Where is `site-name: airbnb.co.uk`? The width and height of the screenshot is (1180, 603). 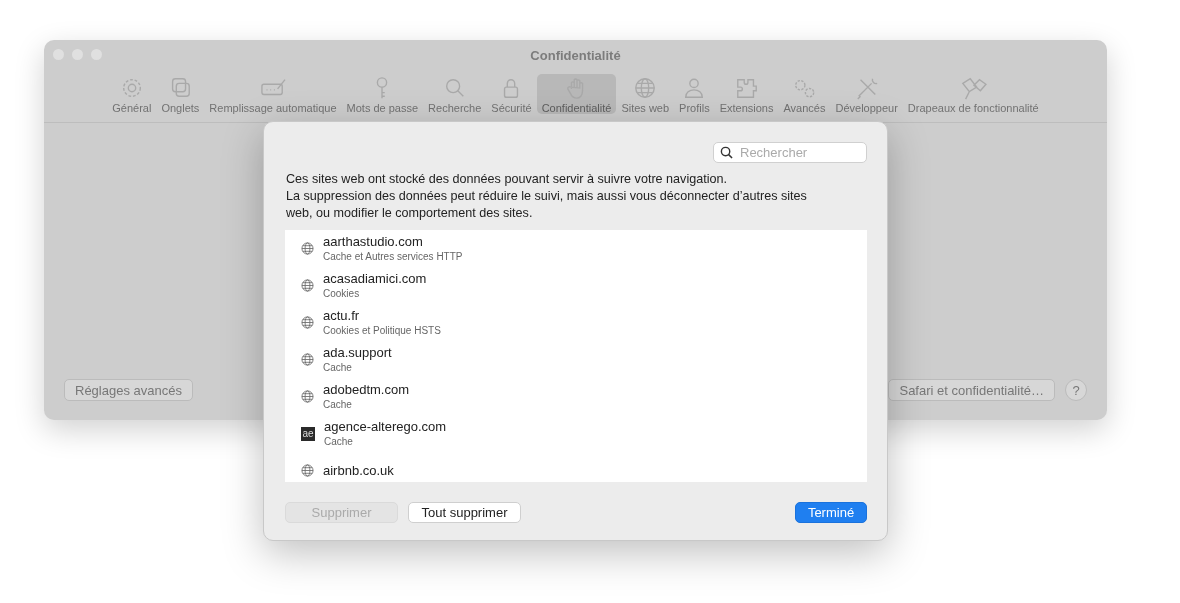
site-name: airbnb.co.uk is located at coordinates (358, 470).